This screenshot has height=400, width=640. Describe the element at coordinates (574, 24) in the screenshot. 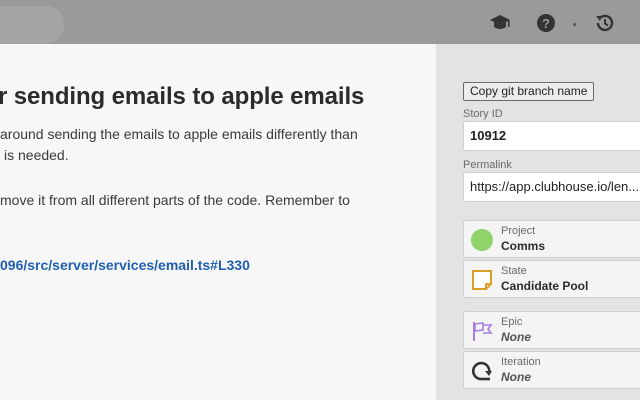

I see `separator-dot` at that location.